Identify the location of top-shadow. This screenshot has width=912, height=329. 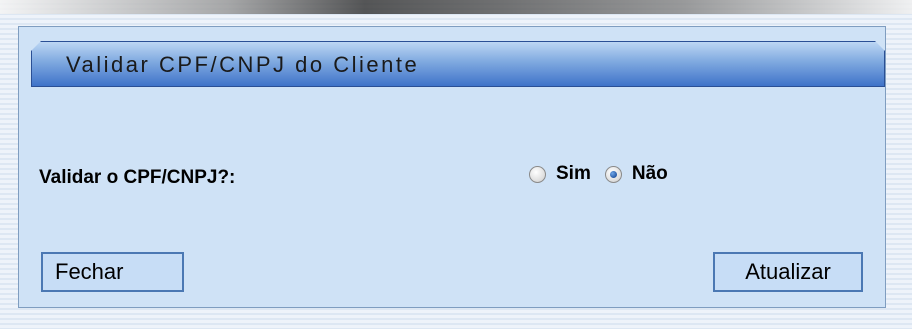
(456, 7).